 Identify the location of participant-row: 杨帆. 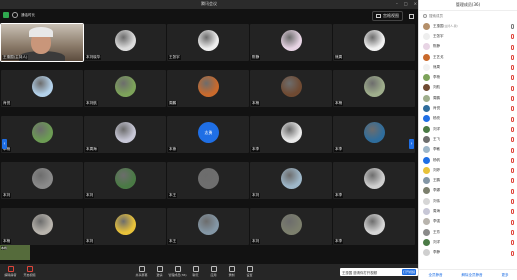
(468, 160).